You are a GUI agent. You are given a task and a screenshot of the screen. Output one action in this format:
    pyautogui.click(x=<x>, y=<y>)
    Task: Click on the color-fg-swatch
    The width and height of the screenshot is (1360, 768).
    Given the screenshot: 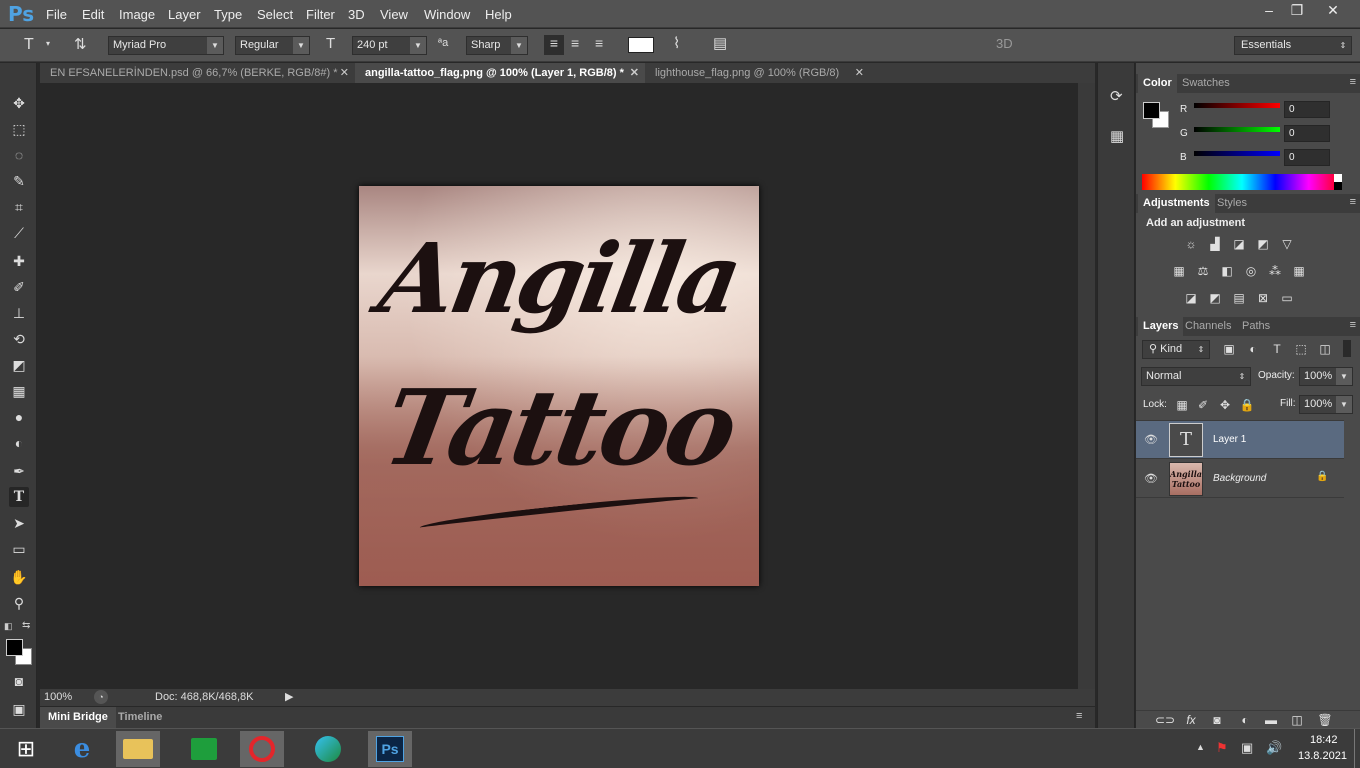 What is the action you would take?
    pyautogui.click(x=1151, y=110)
    